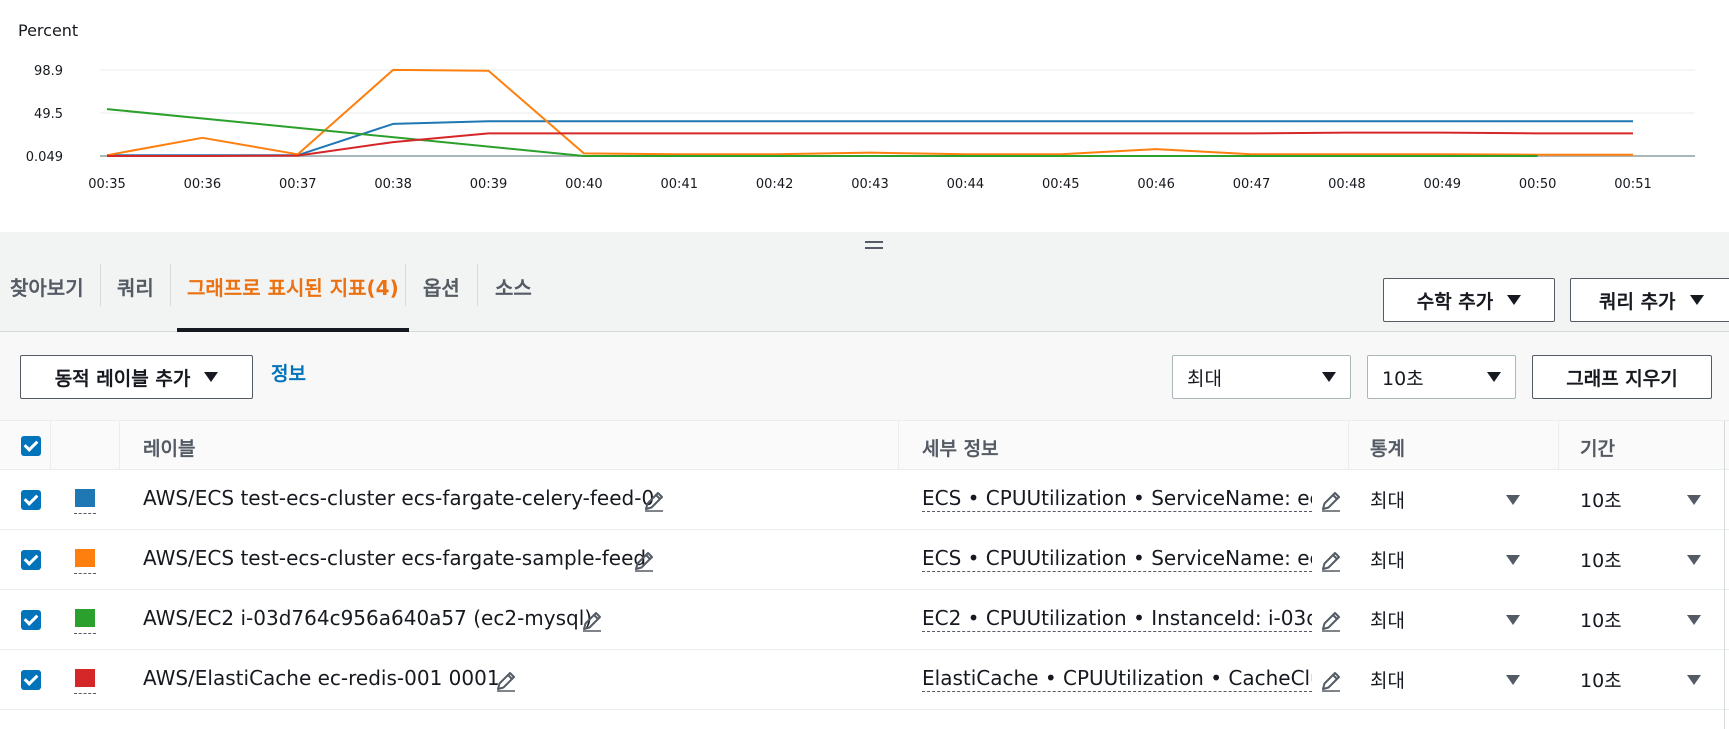  Describe the element at coordinates (122, 378) in the screenshot. I see `add-dynamic-label-text: 동적 레이블 추가` at that location.